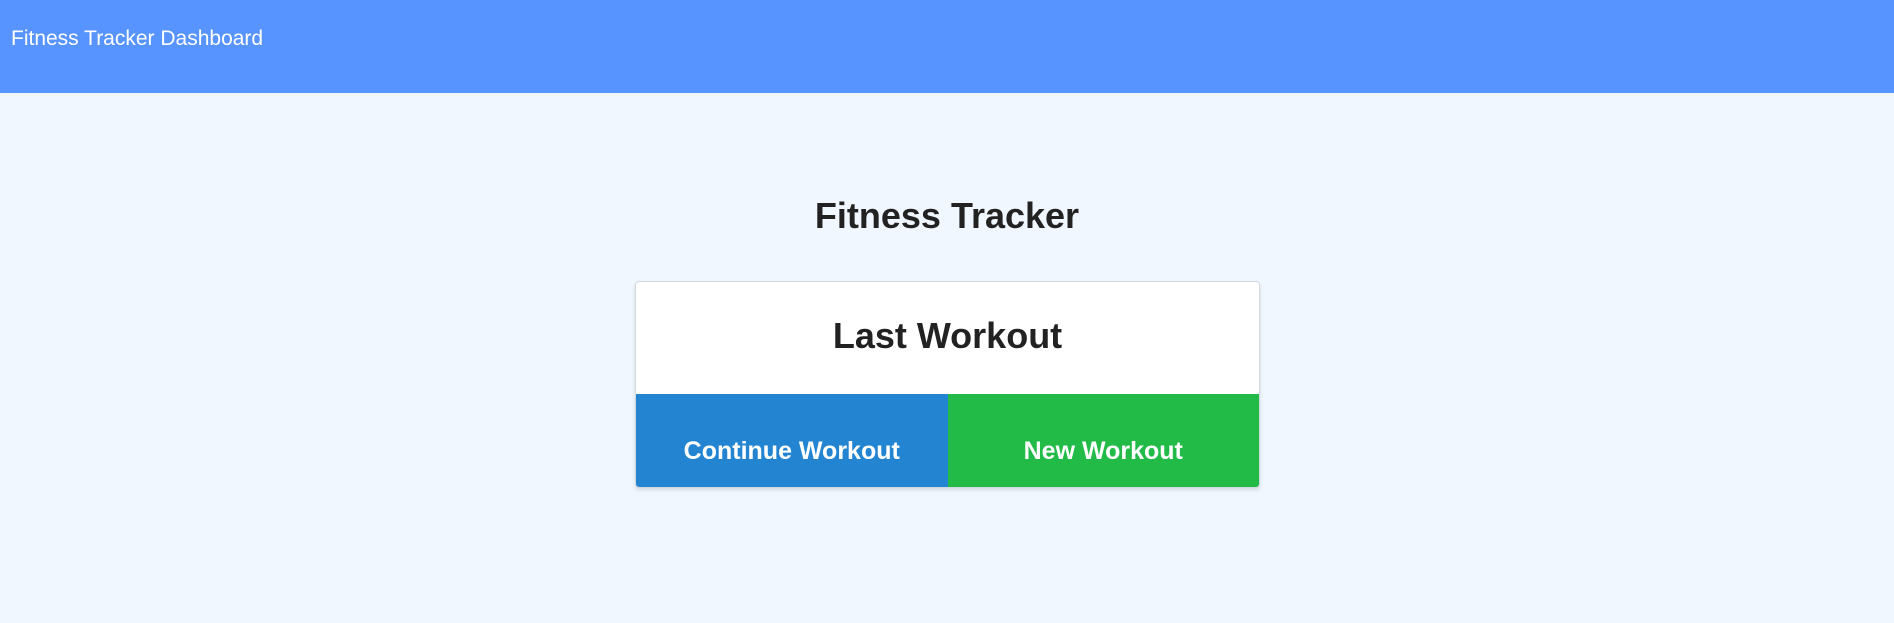 The image size is (1894, 623). I want to click on top-navbar: Fitness Tracker Dashboard, so click(947, 46).